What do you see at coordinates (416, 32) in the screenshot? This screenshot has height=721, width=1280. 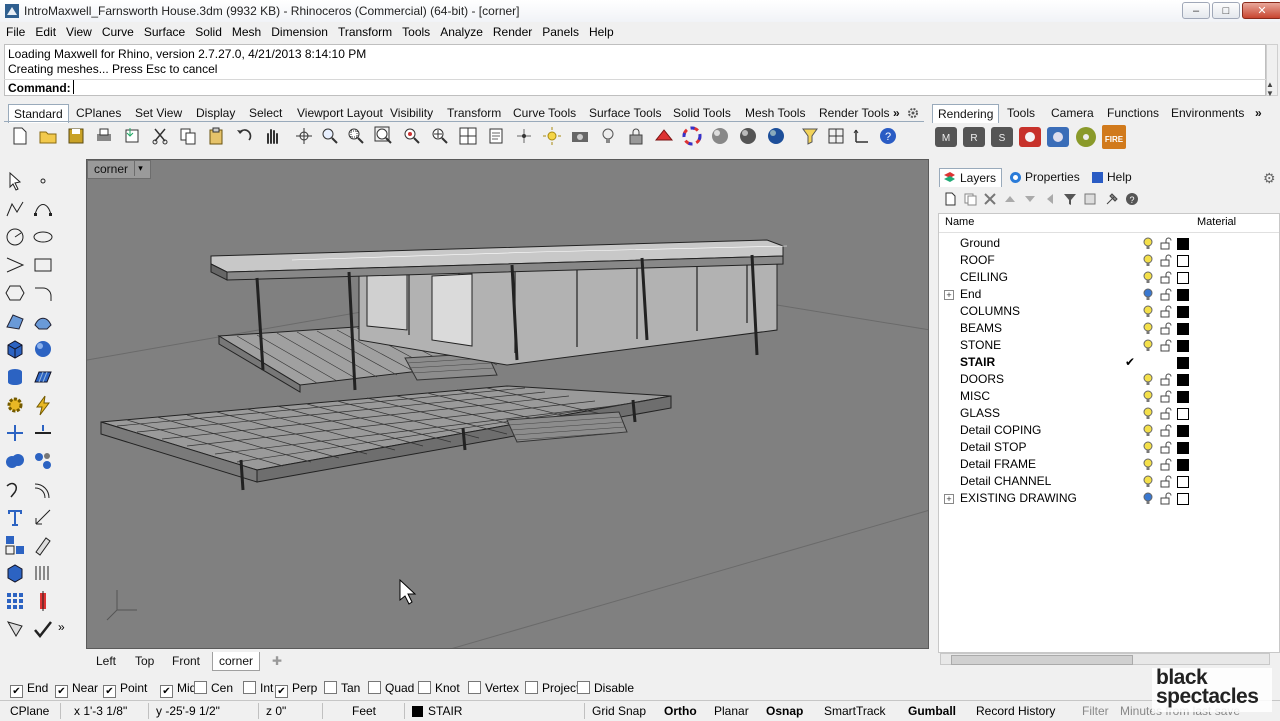 I see `menu-tools: Tools` at bounding box center [416, 32].